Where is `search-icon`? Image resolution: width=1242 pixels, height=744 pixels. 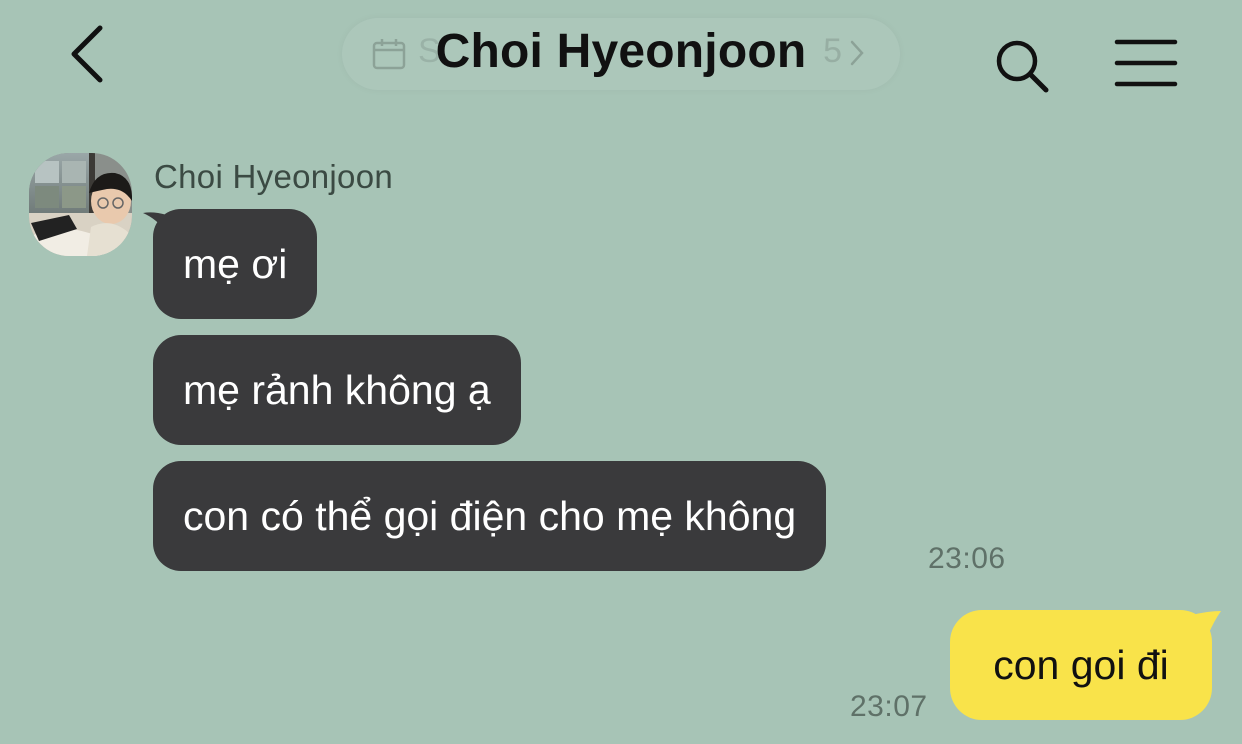
search-icon is located at coordinates (1022, 66).